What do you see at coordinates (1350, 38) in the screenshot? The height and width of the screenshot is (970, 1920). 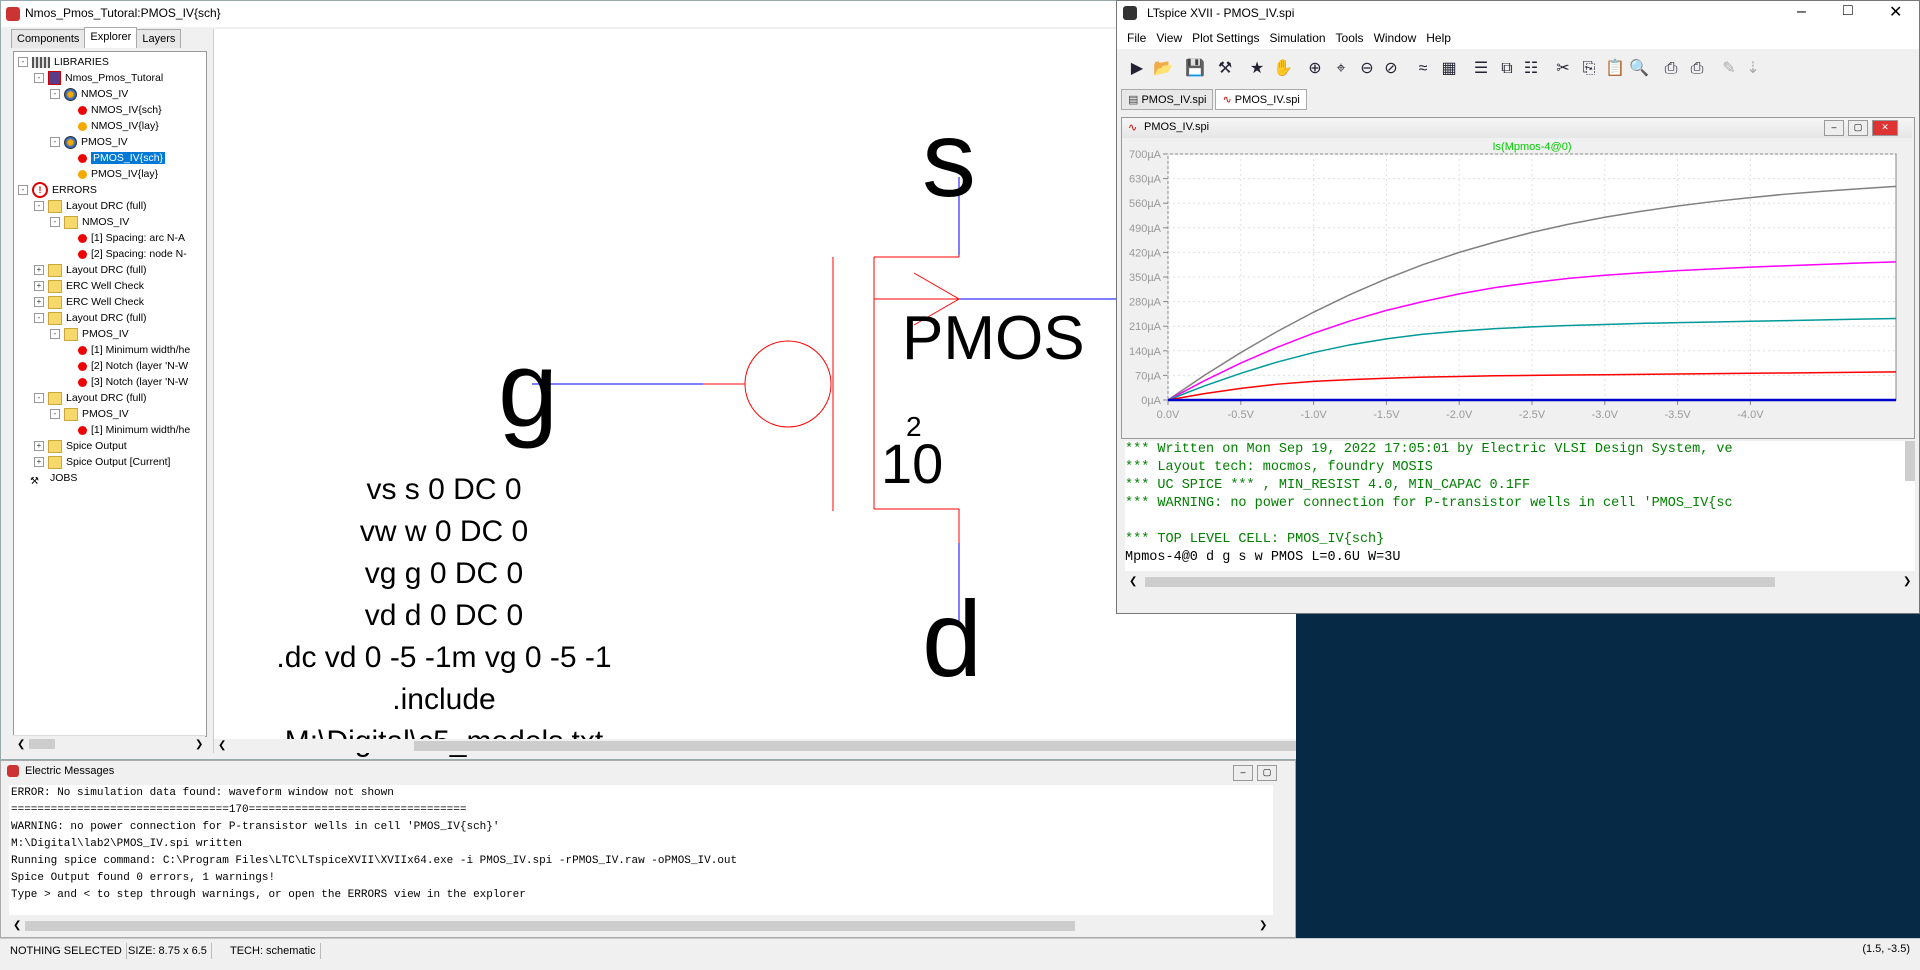 I see `menu-item: Tools` at bounding box center [1350, 38].